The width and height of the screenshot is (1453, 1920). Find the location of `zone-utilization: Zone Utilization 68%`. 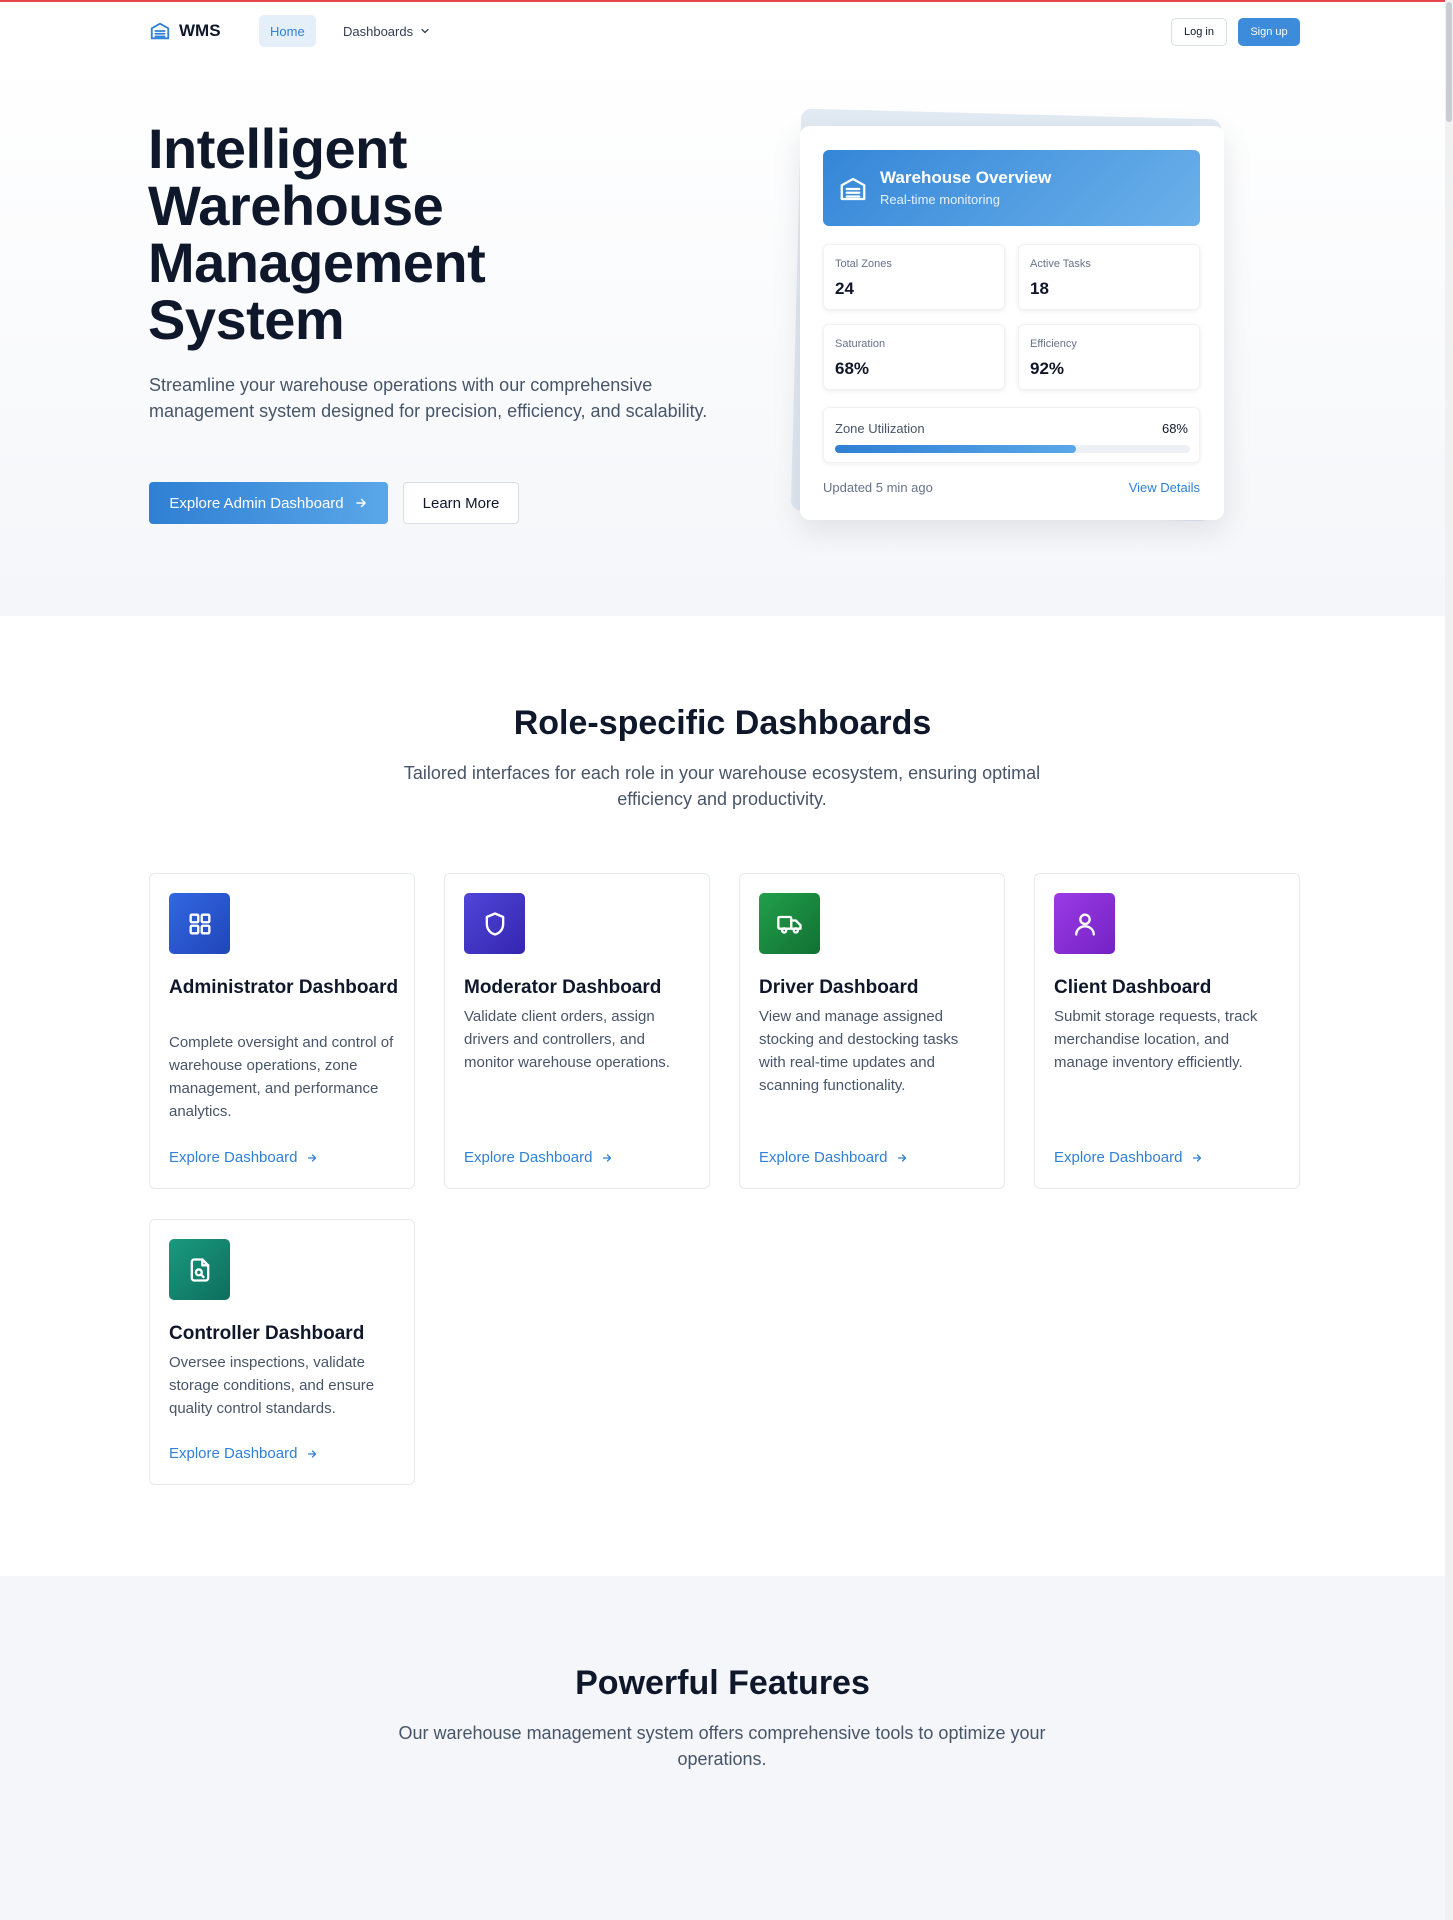

zone-utilization: Zone Utilization 68% is located at coordinates (1011, 435).